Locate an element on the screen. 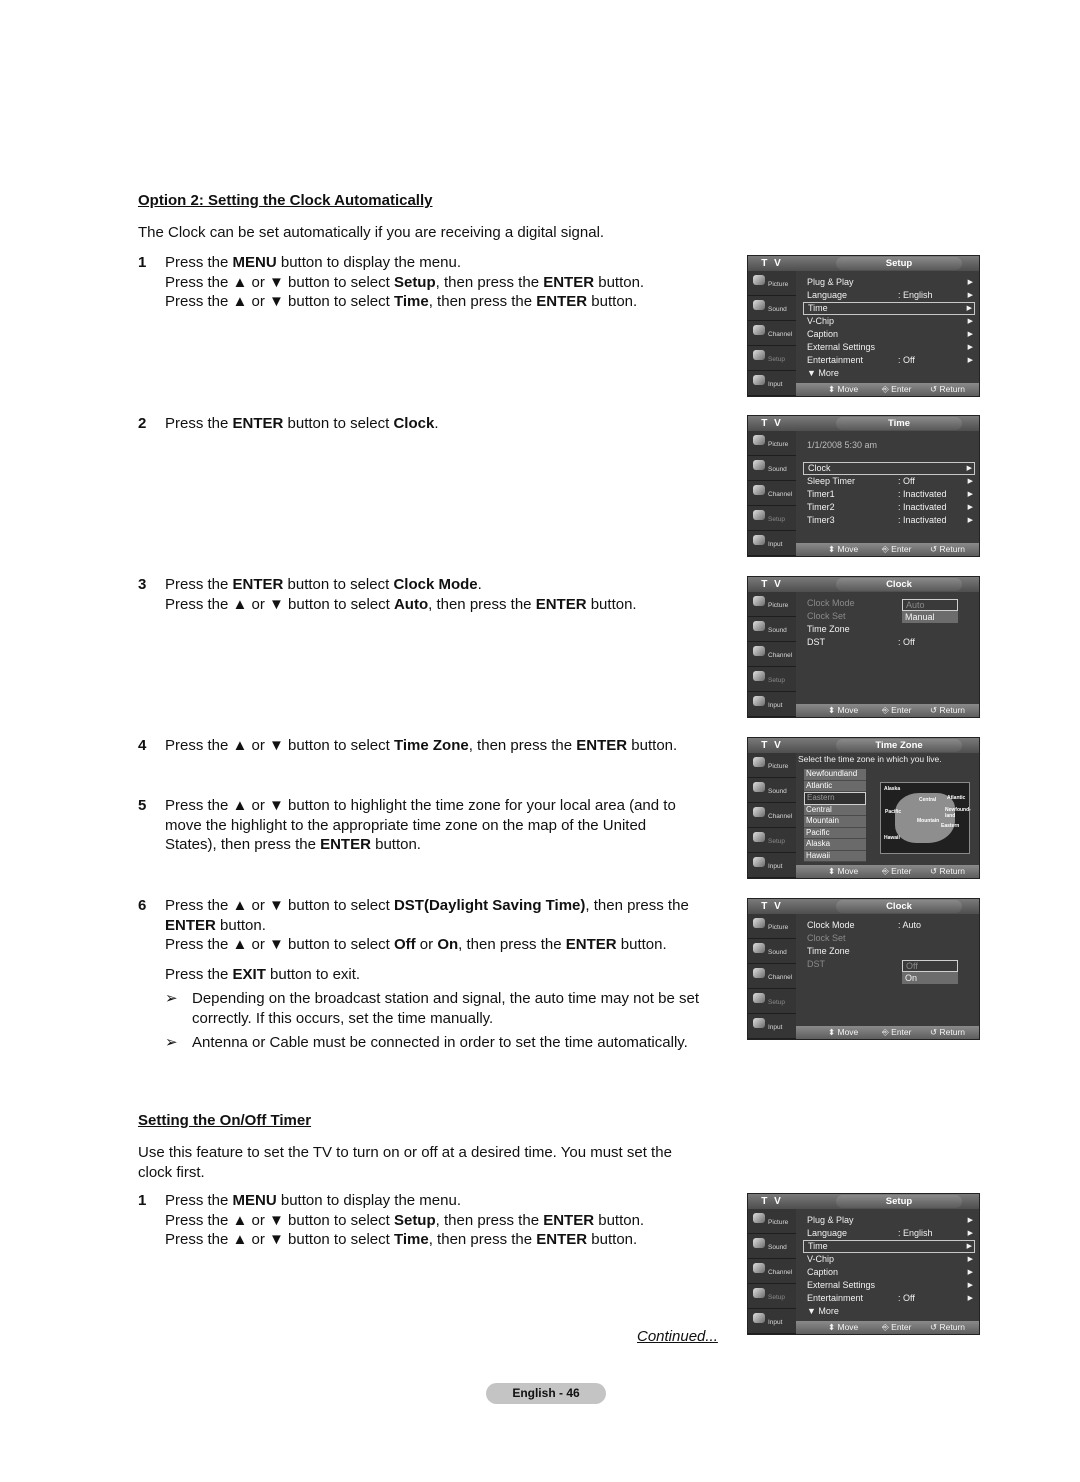  chevron-right-icon: ▶ is located at coordinates (970, 295).